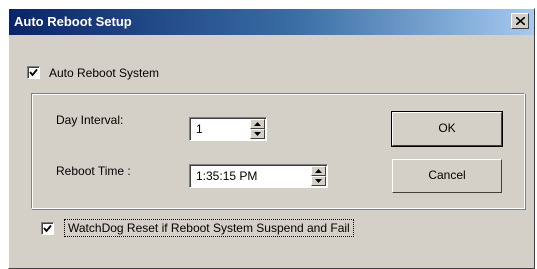 This screenshot has width=537, height=269. I want to click on auto-reboot-checkbox, so click(33, 72).